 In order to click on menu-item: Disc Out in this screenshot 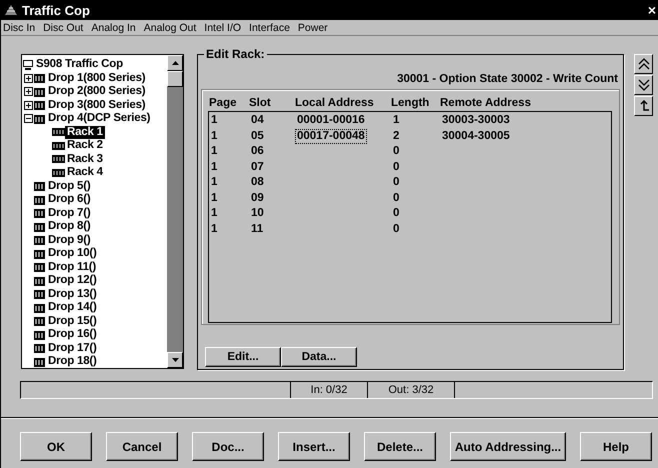, I will do `click(63, 28)`.